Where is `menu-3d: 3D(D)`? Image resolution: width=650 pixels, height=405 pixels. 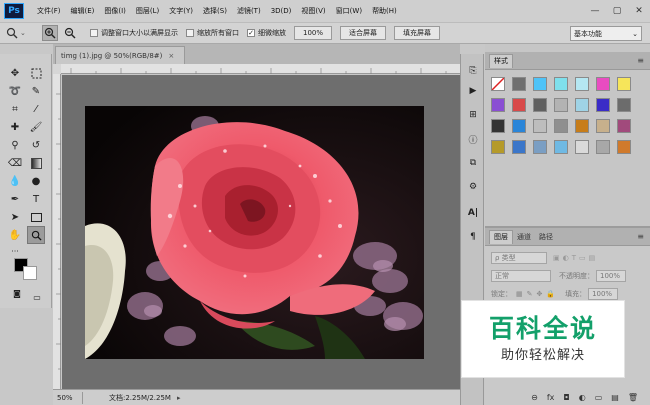 menu-3d: 3D(D) is located at coordinates (281, 11).